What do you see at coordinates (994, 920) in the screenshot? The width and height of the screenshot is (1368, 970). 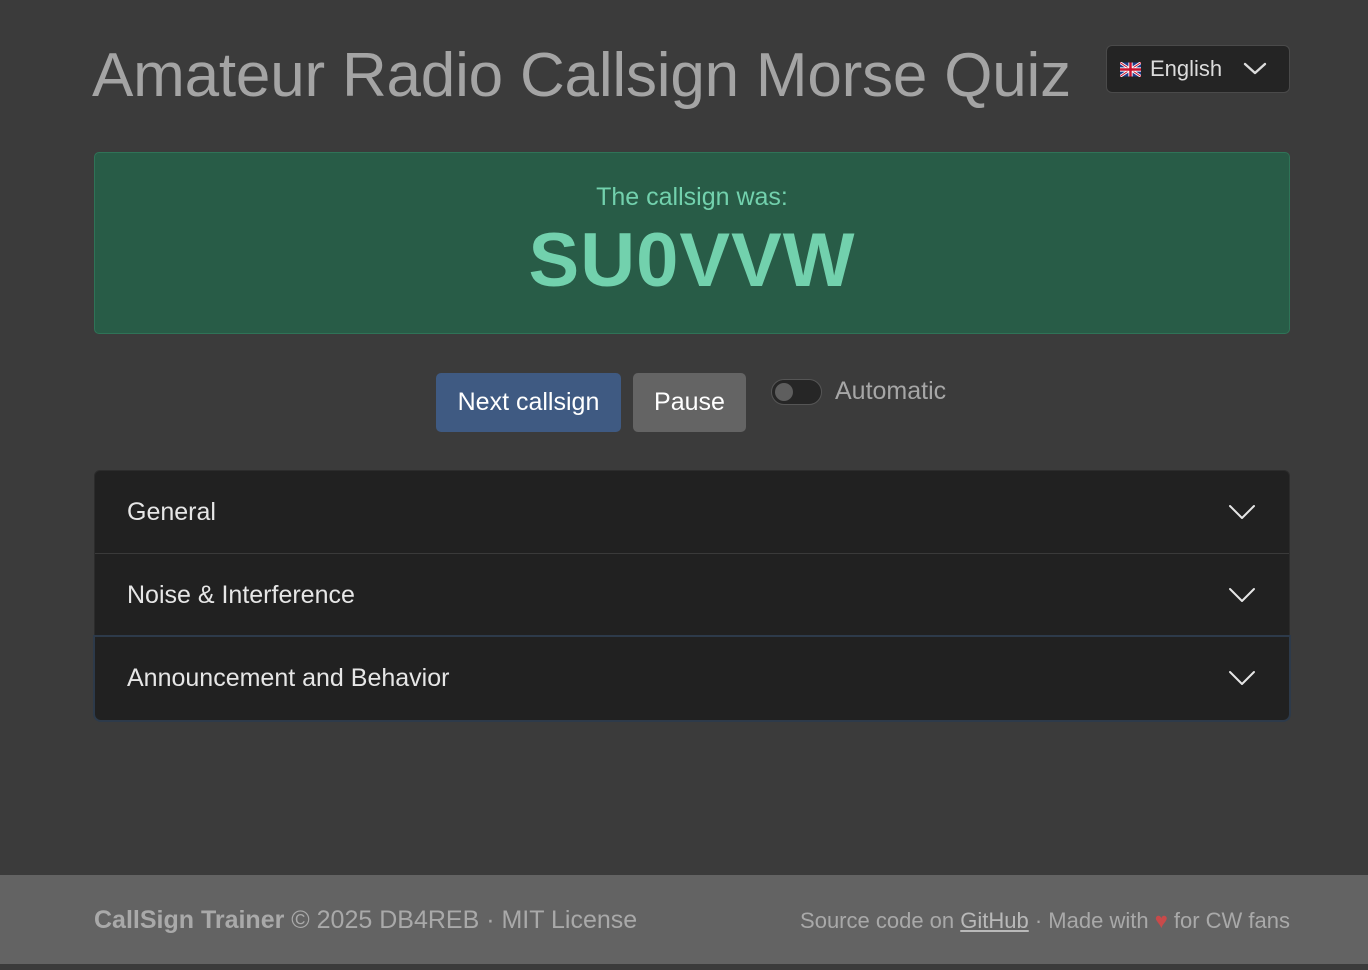 I see `github-link: GitHub` at bounding box center [994, 920].